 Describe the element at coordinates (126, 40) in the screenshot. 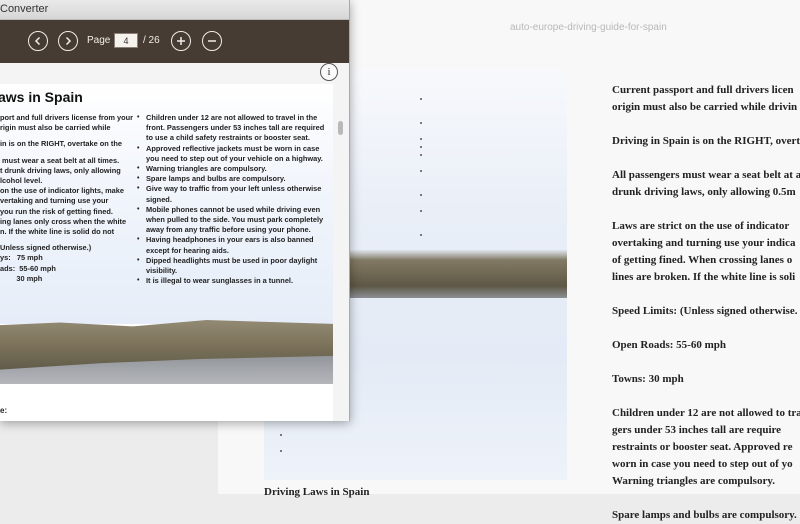

I see `page-number-input` at that location.